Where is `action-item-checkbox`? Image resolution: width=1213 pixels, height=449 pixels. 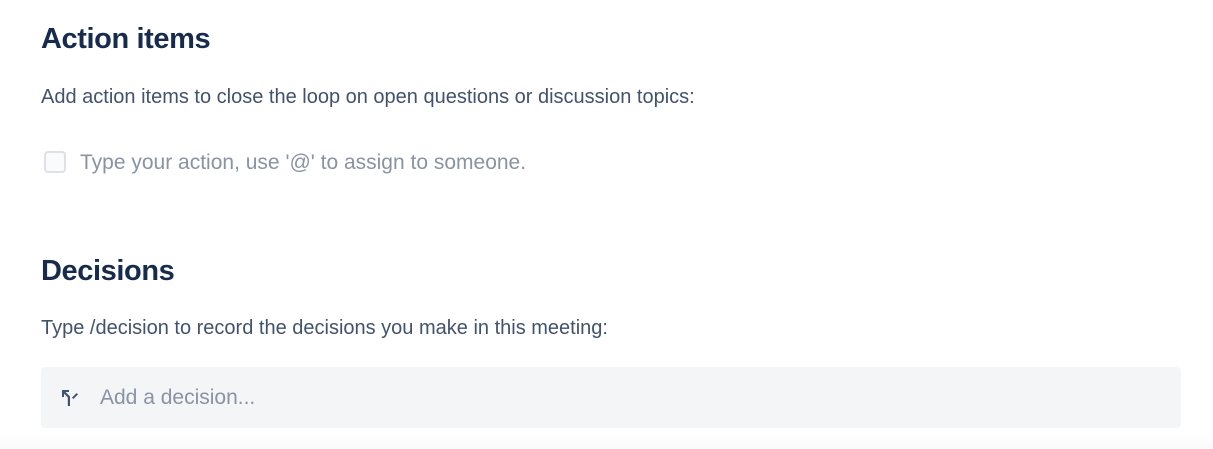
action-item-checkbox is located at coordinates (55, 162).